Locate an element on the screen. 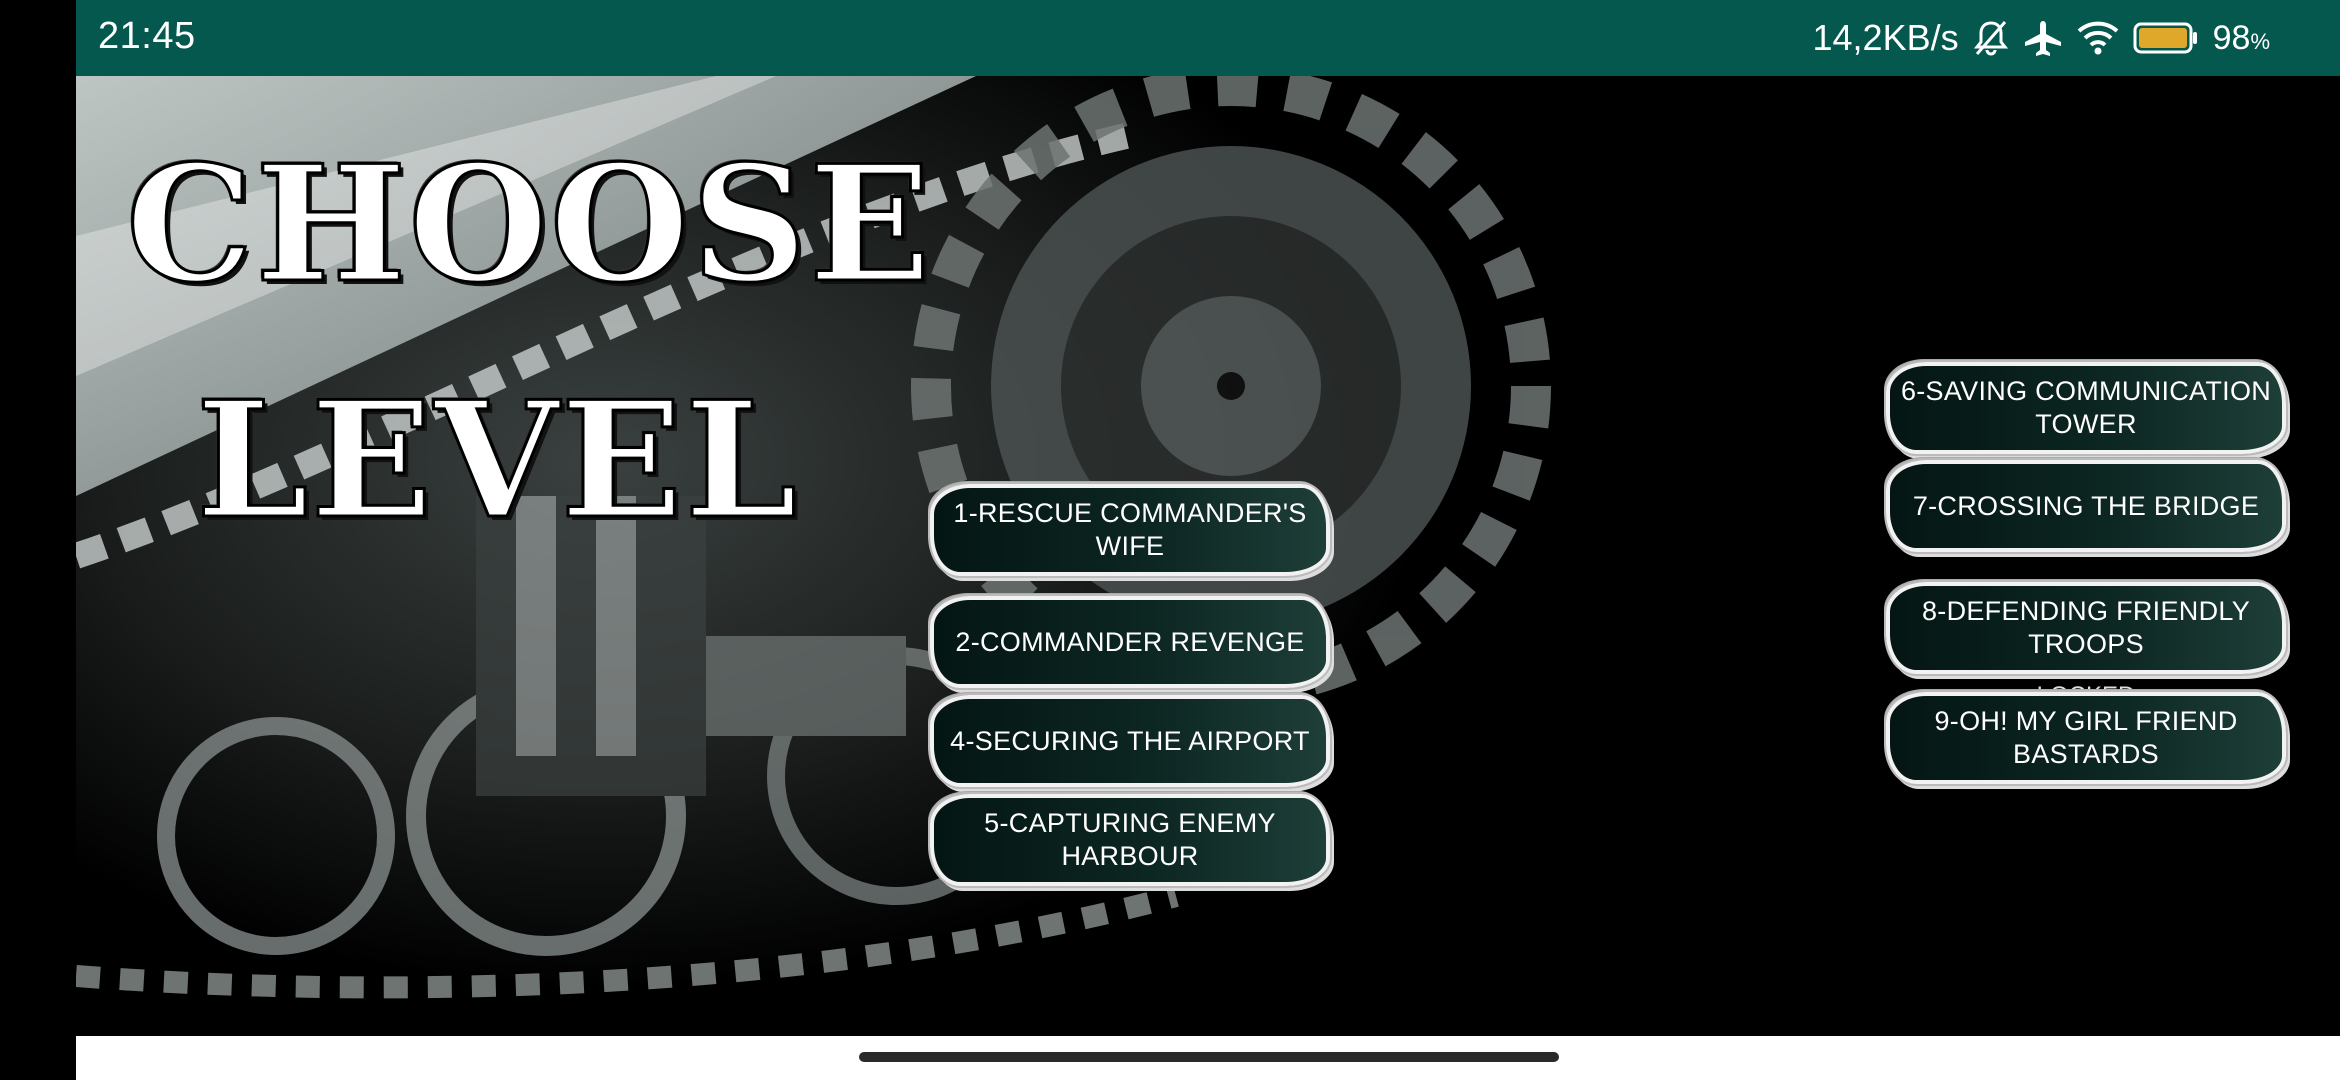 The width and height of the screenshot is (2340, 1080). navigation-bar is located at coordinates (1208, 1058).